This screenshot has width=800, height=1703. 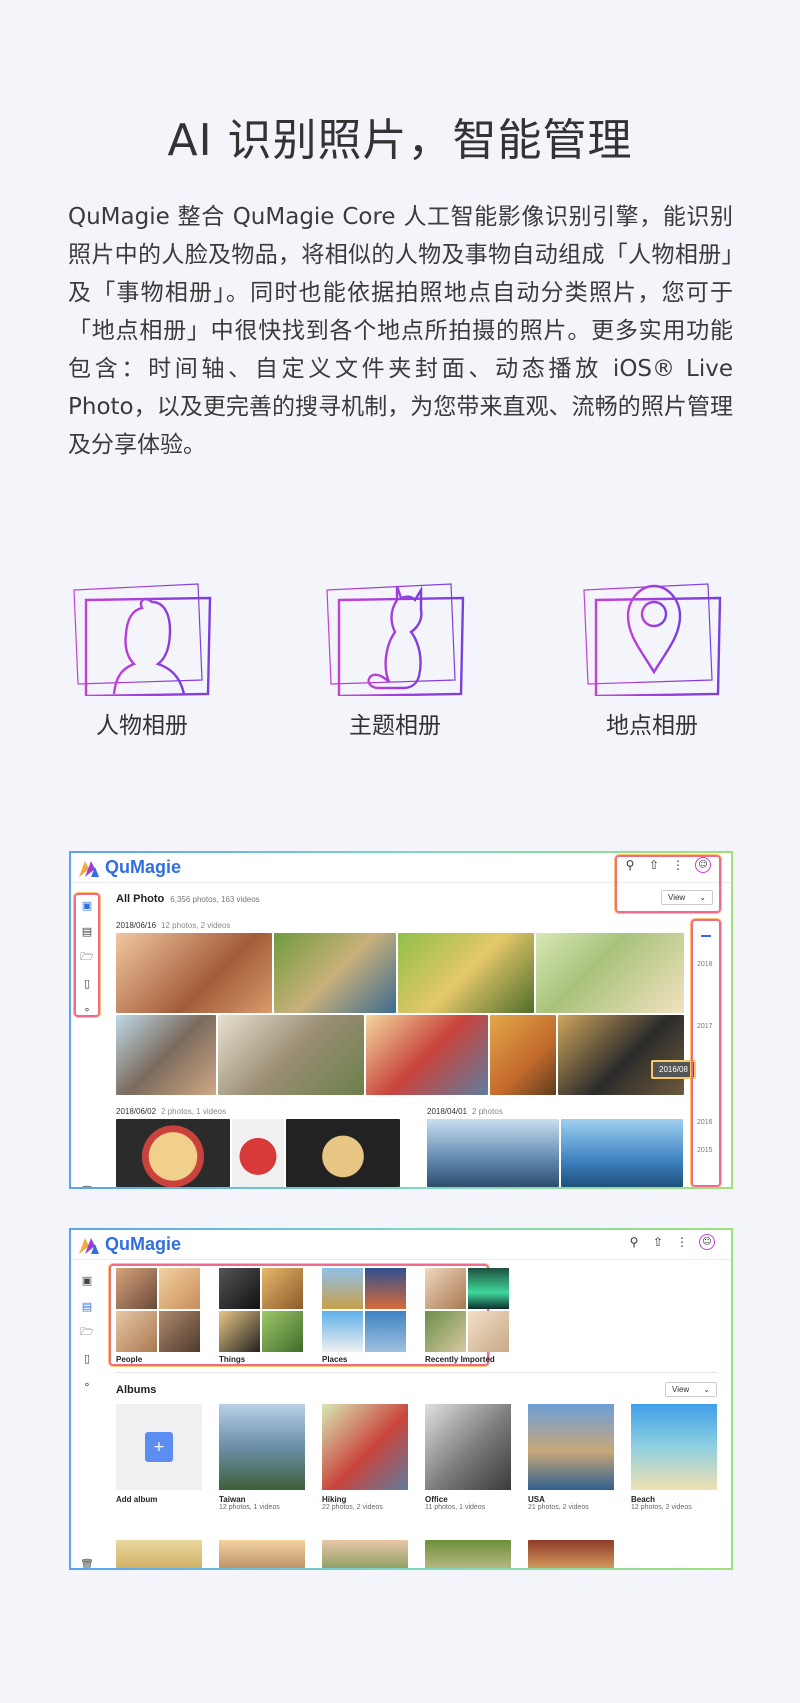 I want to click on group-header: 2018/04/01 2 photos, so click(x=465, y=1111).